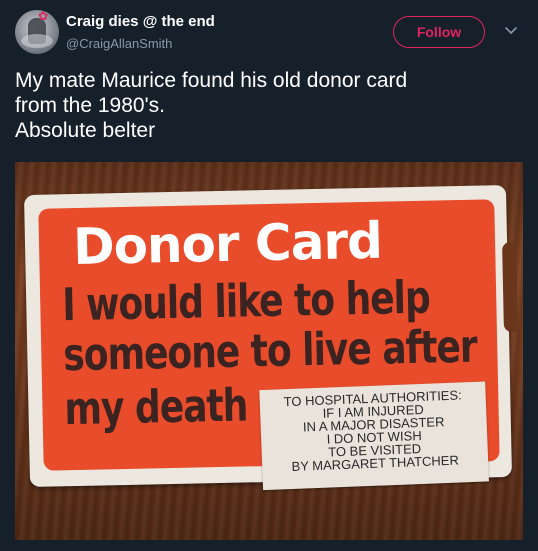  I want to click on user-handle: @CraigAllanSmith, so click(119, 43).